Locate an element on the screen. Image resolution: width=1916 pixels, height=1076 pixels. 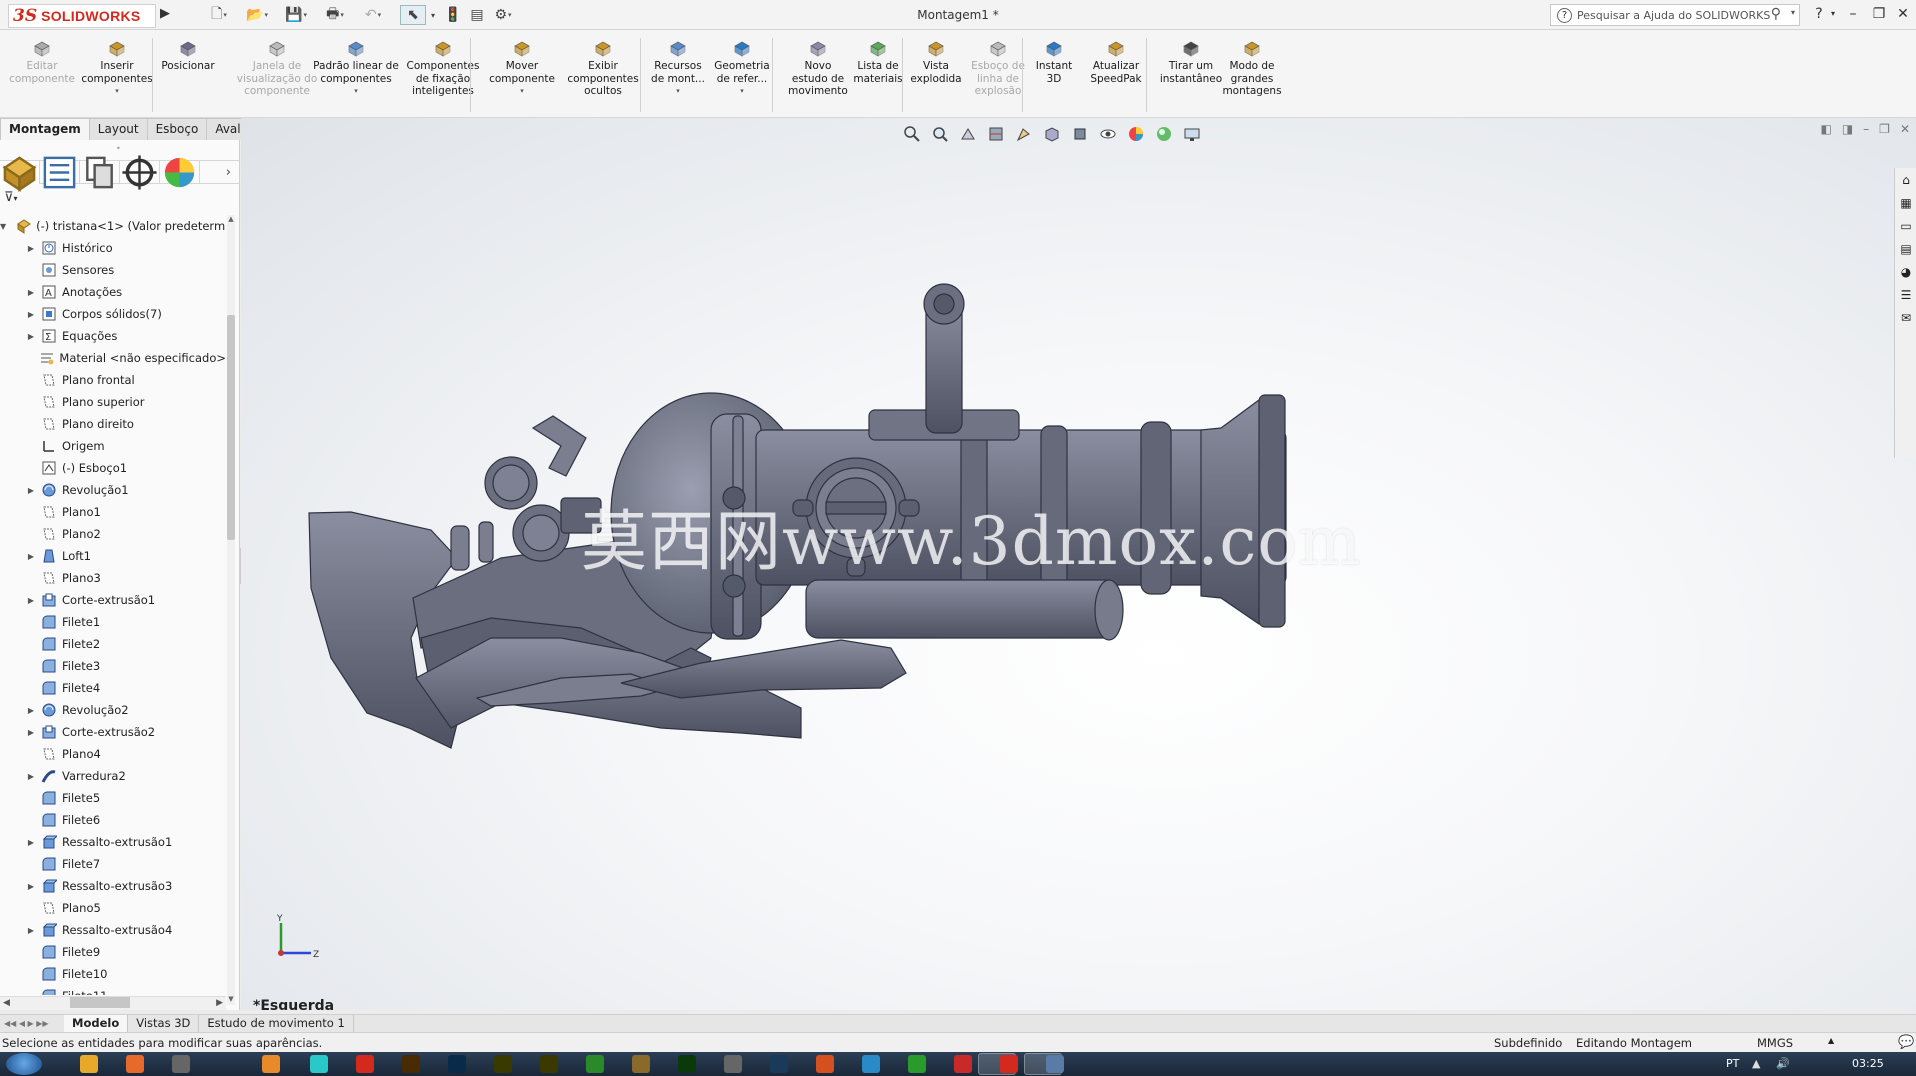
tree-item: ▶ Ressalto-extrusão3 is located at coordinates (113, 886).